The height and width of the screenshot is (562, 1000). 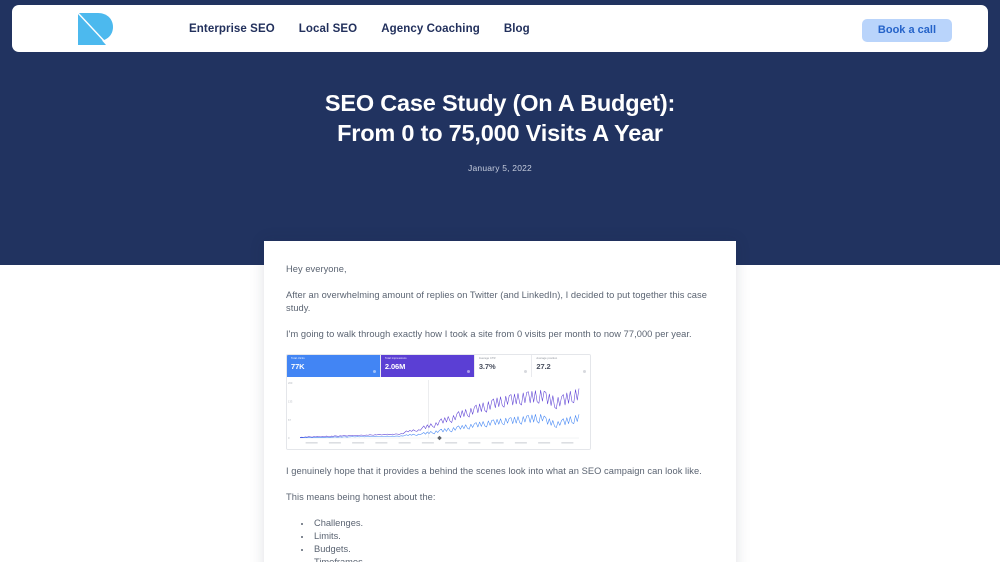 I want to click on svg-text: 67, so click(x=289, y=420).